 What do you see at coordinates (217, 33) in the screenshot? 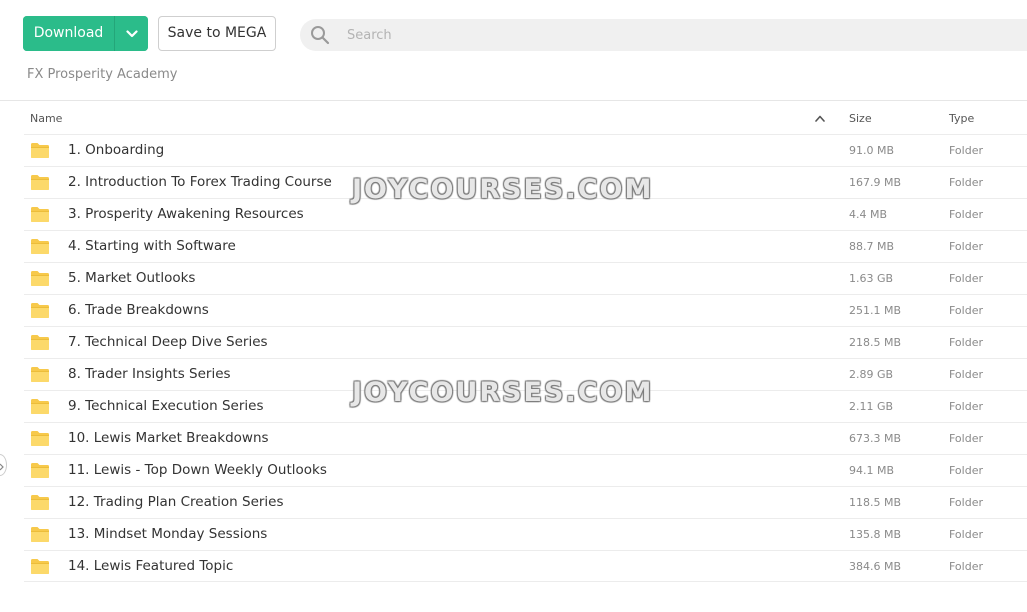
I see `save-to-mega-button: Save to MEGA` at bounding box center [217, 33].